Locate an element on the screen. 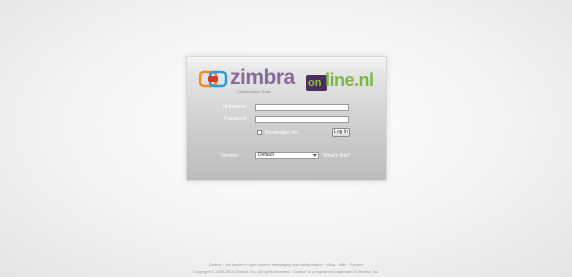  zimbra-wordmark: zimbra is located at coordinates (262, 77).